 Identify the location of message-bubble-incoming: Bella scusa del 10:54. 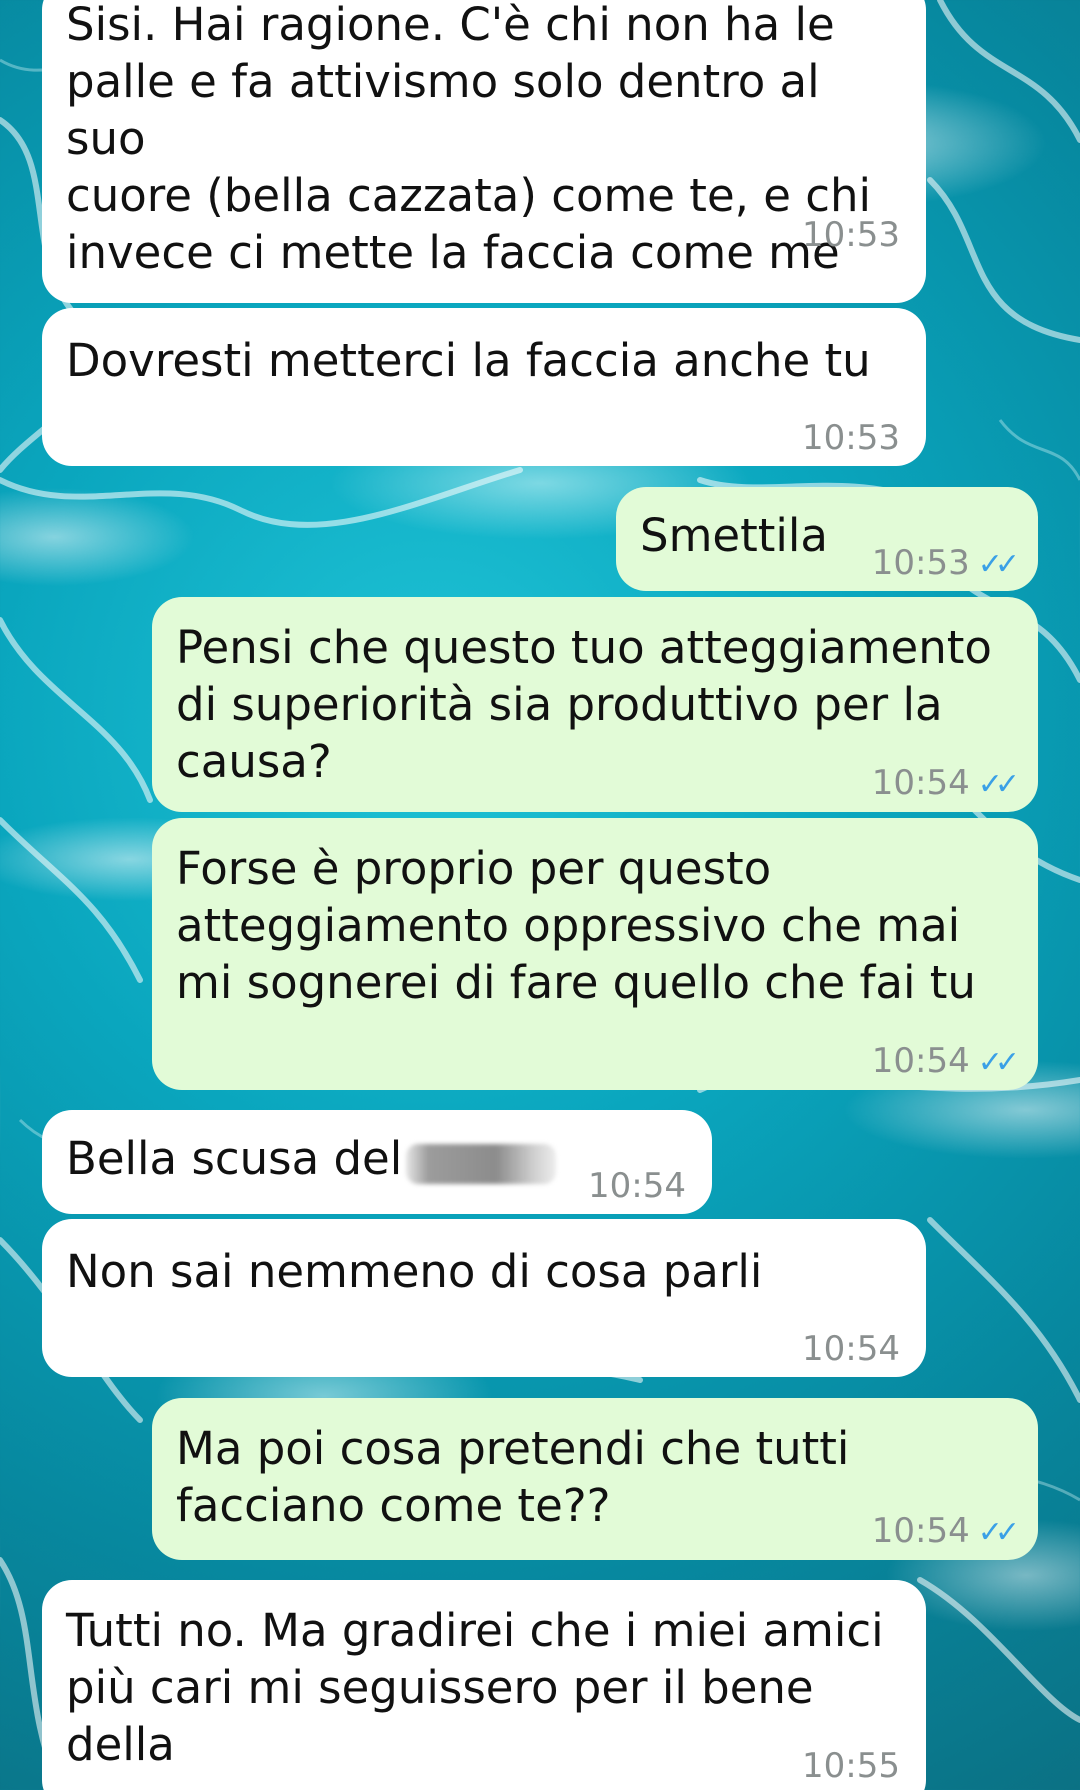
(377, 1162).